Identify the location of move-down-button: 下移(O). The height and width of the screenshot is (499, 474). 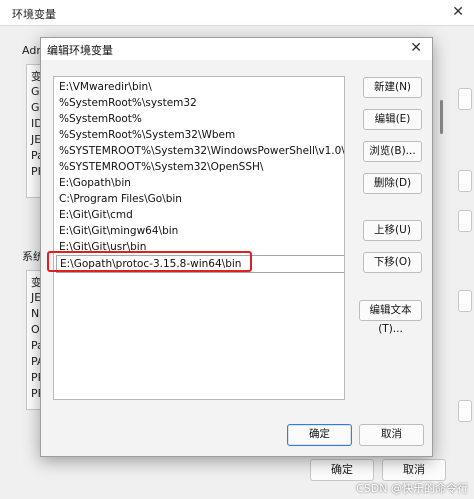
(392, 262).